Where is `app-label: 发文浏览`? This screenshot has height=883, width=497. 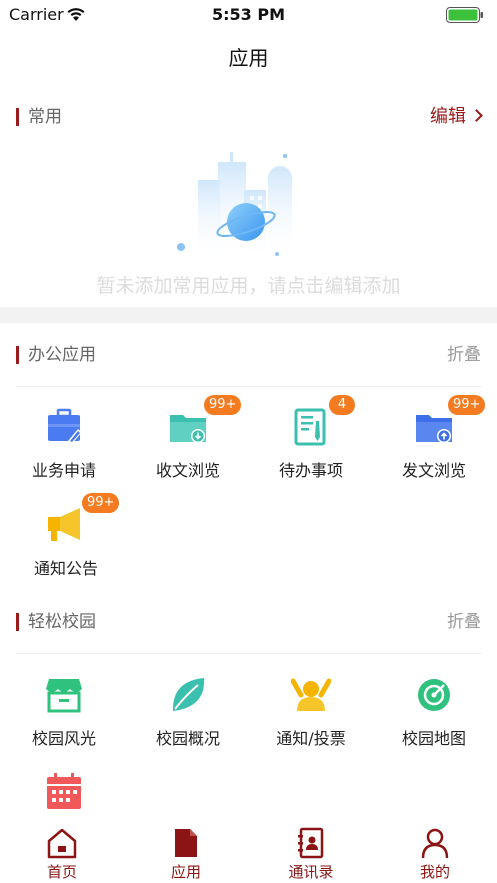 app-label: 发文浏览 is located at coordinates (433, 470).